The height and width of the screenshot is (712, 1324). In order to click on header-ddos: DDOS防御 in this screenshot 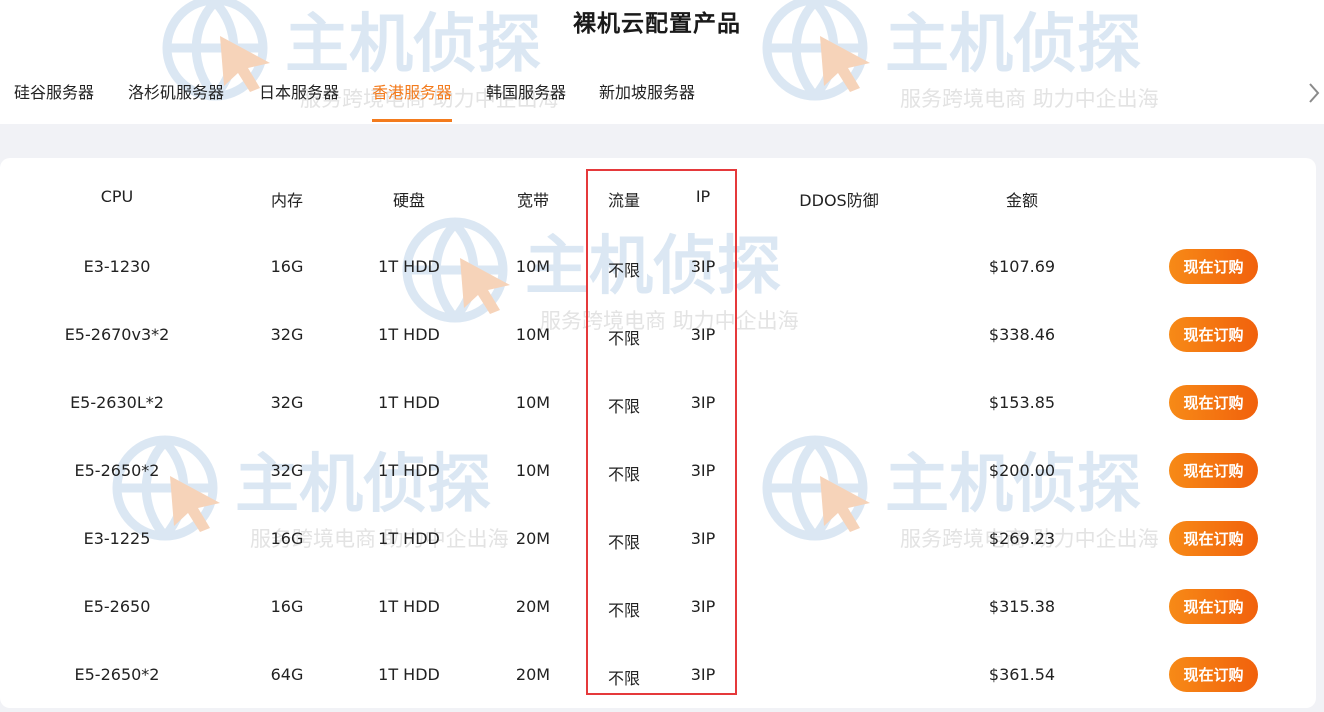, I will do `click(839, 200)`.